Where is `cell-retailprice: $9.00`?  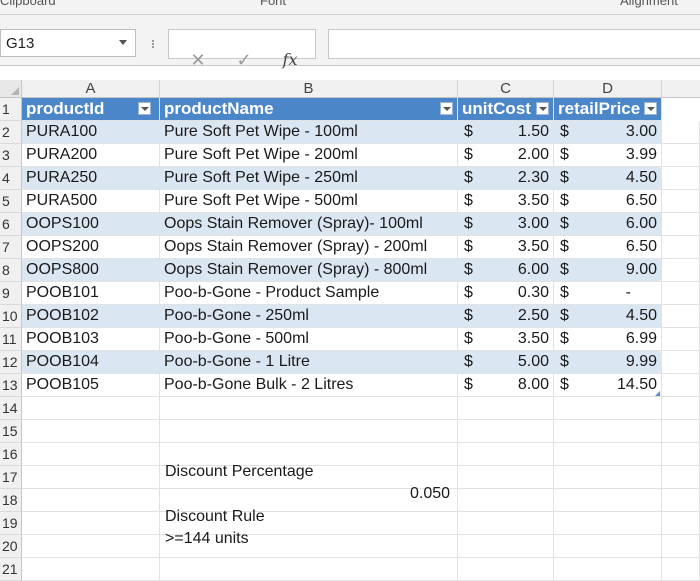
cell-retailprice: $9.00 is located at coordinates (608, 270).